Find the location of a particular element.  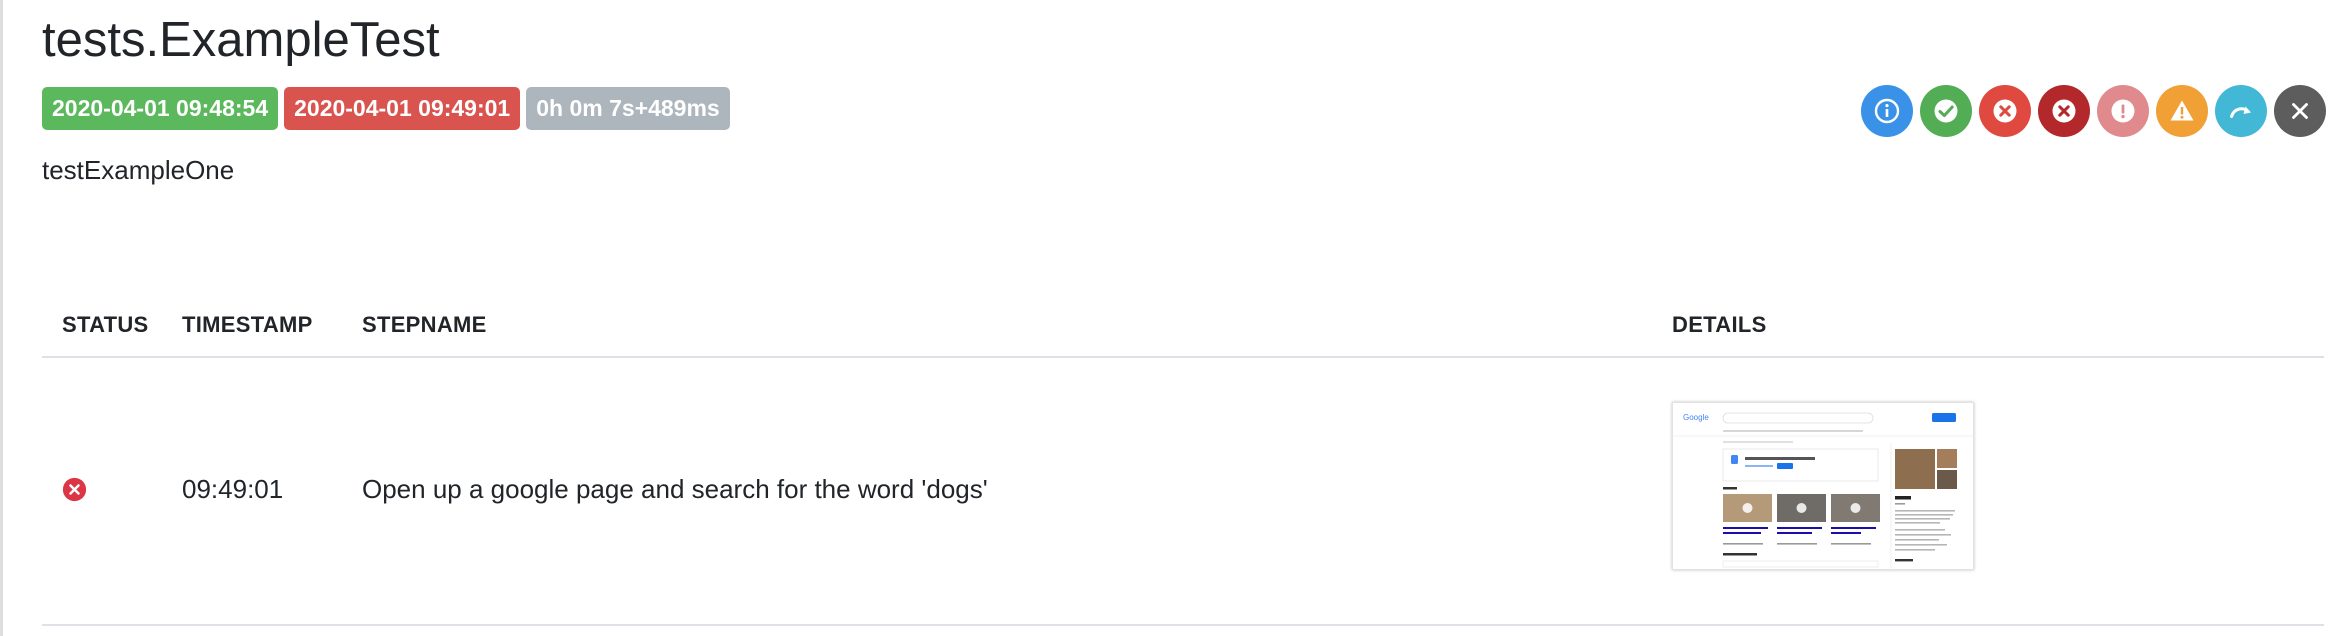

filter-warning-button is located at coordinates (2182, 111).